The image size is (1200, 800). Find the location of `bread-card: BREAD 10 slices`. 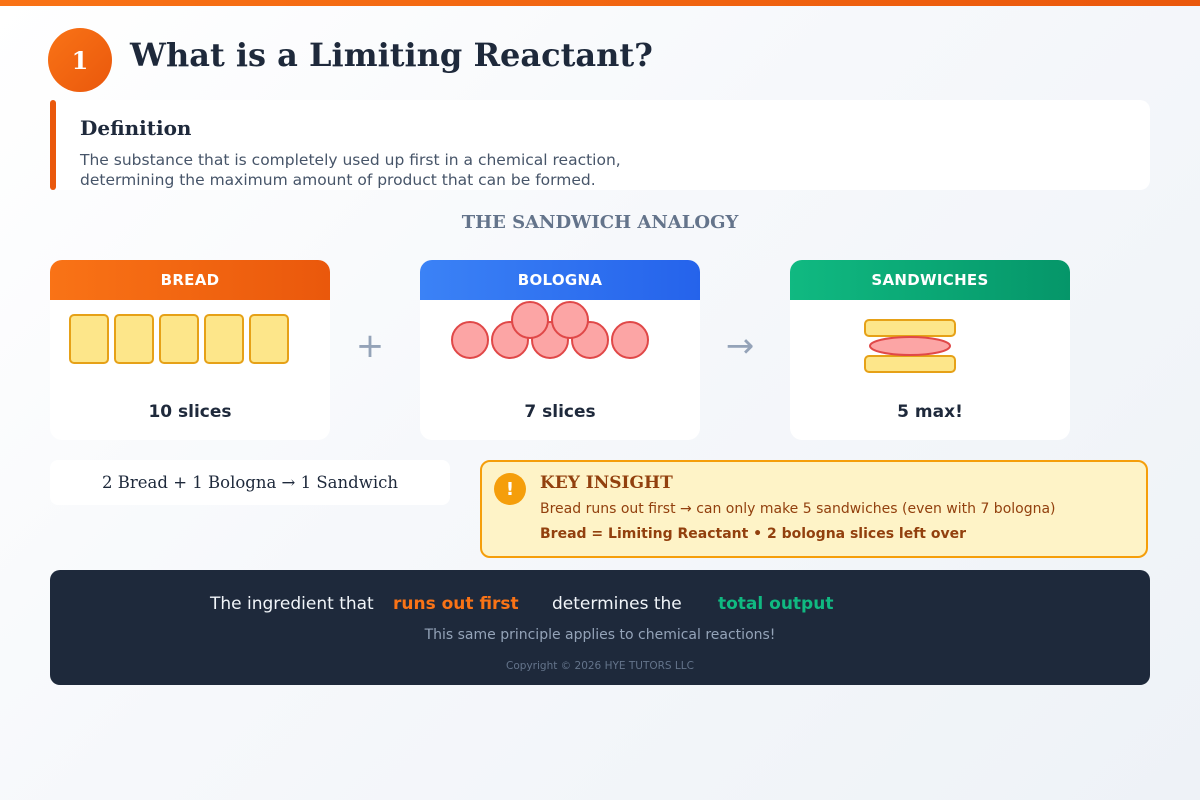

bread-card: BREAD 10 slices is located at coordinates (190, 350).